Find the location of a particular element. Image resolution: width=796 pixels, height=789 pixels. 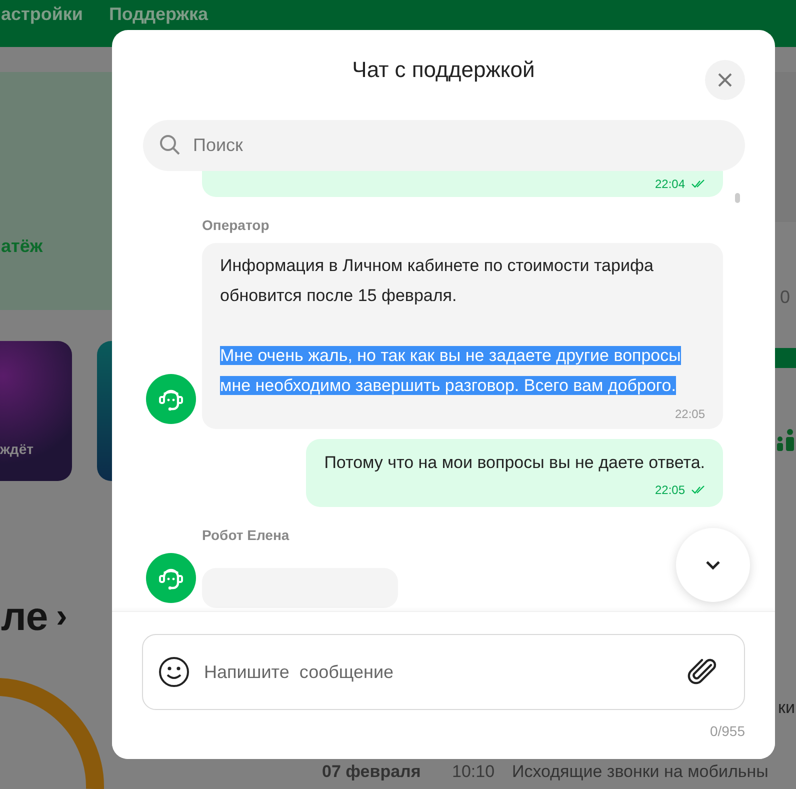

history-date: 07 февраля is located at coordinates (371, 772).